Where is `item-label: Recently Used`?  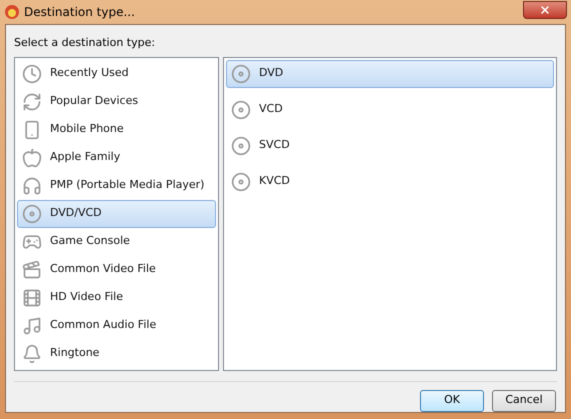
item-label: Recently Used is located at coordinates (89, 73).